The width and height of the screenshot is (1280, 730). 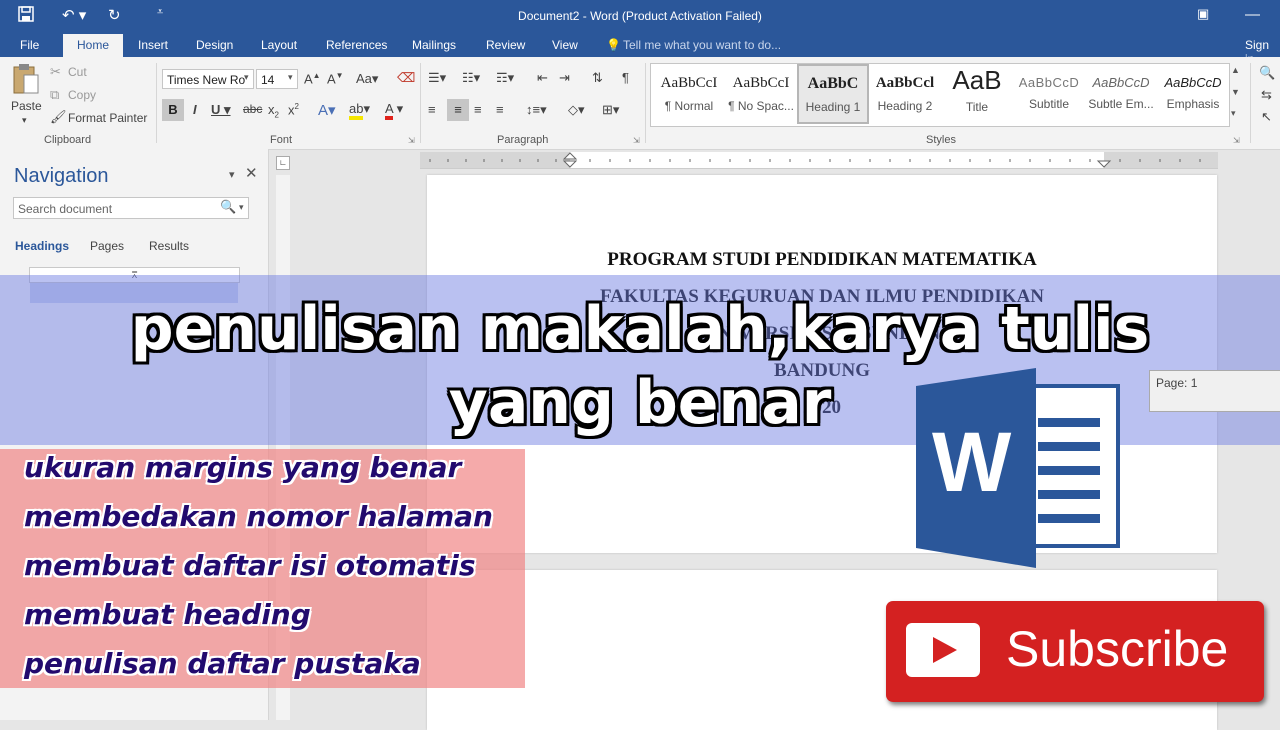 What do you see at coordinates (58, 117) in the screenshot?
I see `format-painter-icon: 🖌` at bounding box center [58, 117].